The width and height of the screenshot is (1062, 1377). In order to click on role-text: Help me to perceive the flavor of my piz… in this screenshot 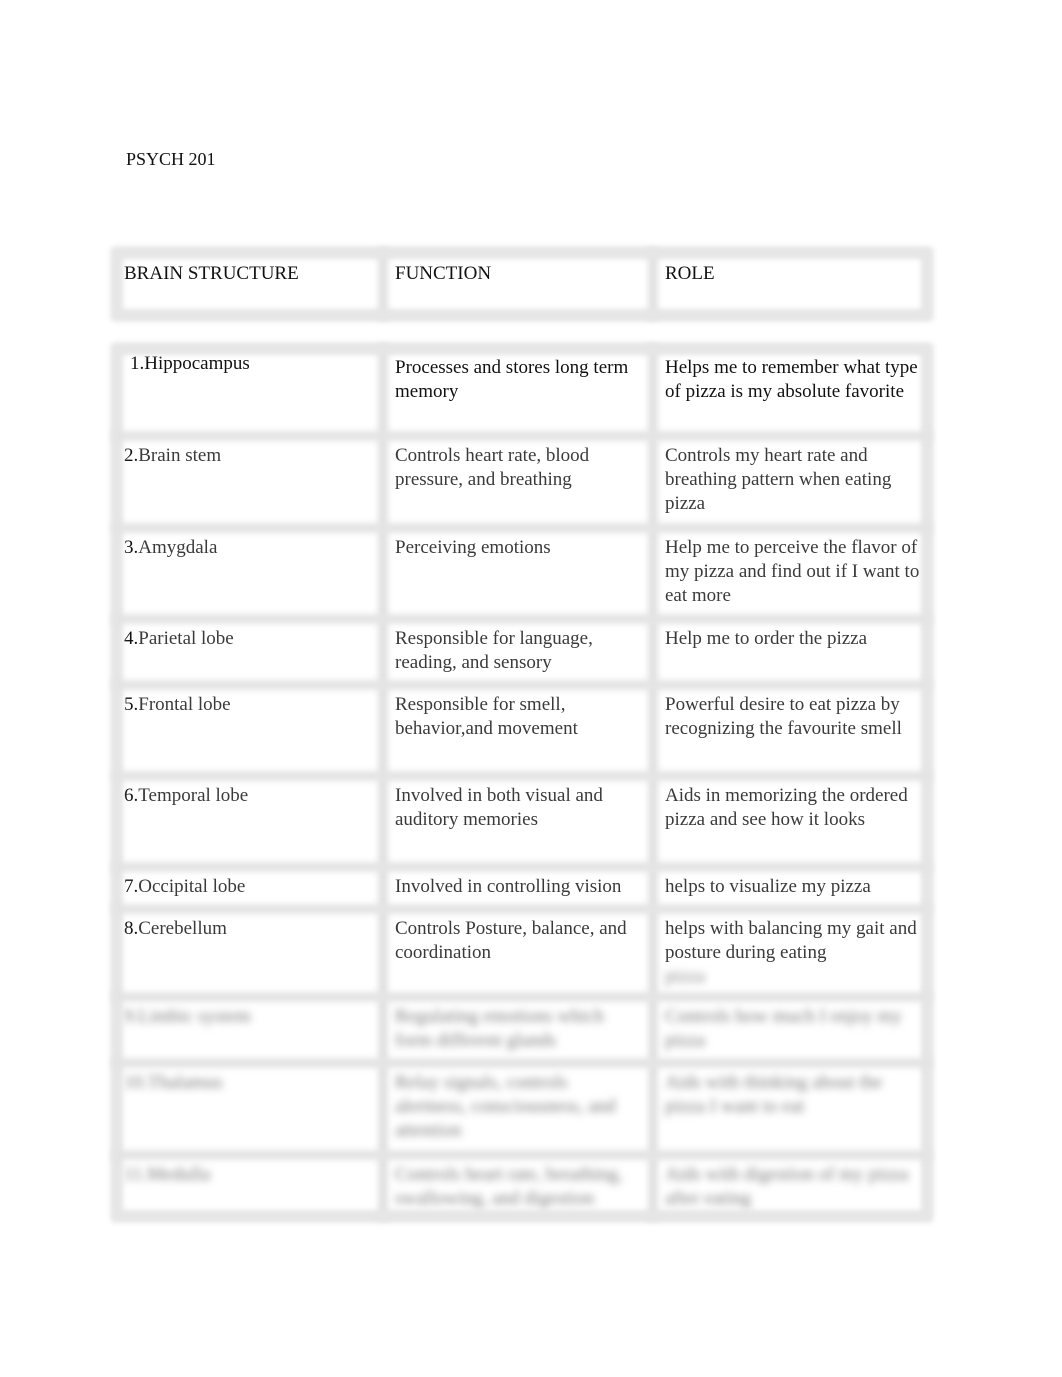, I will do `click(792, 571)`.